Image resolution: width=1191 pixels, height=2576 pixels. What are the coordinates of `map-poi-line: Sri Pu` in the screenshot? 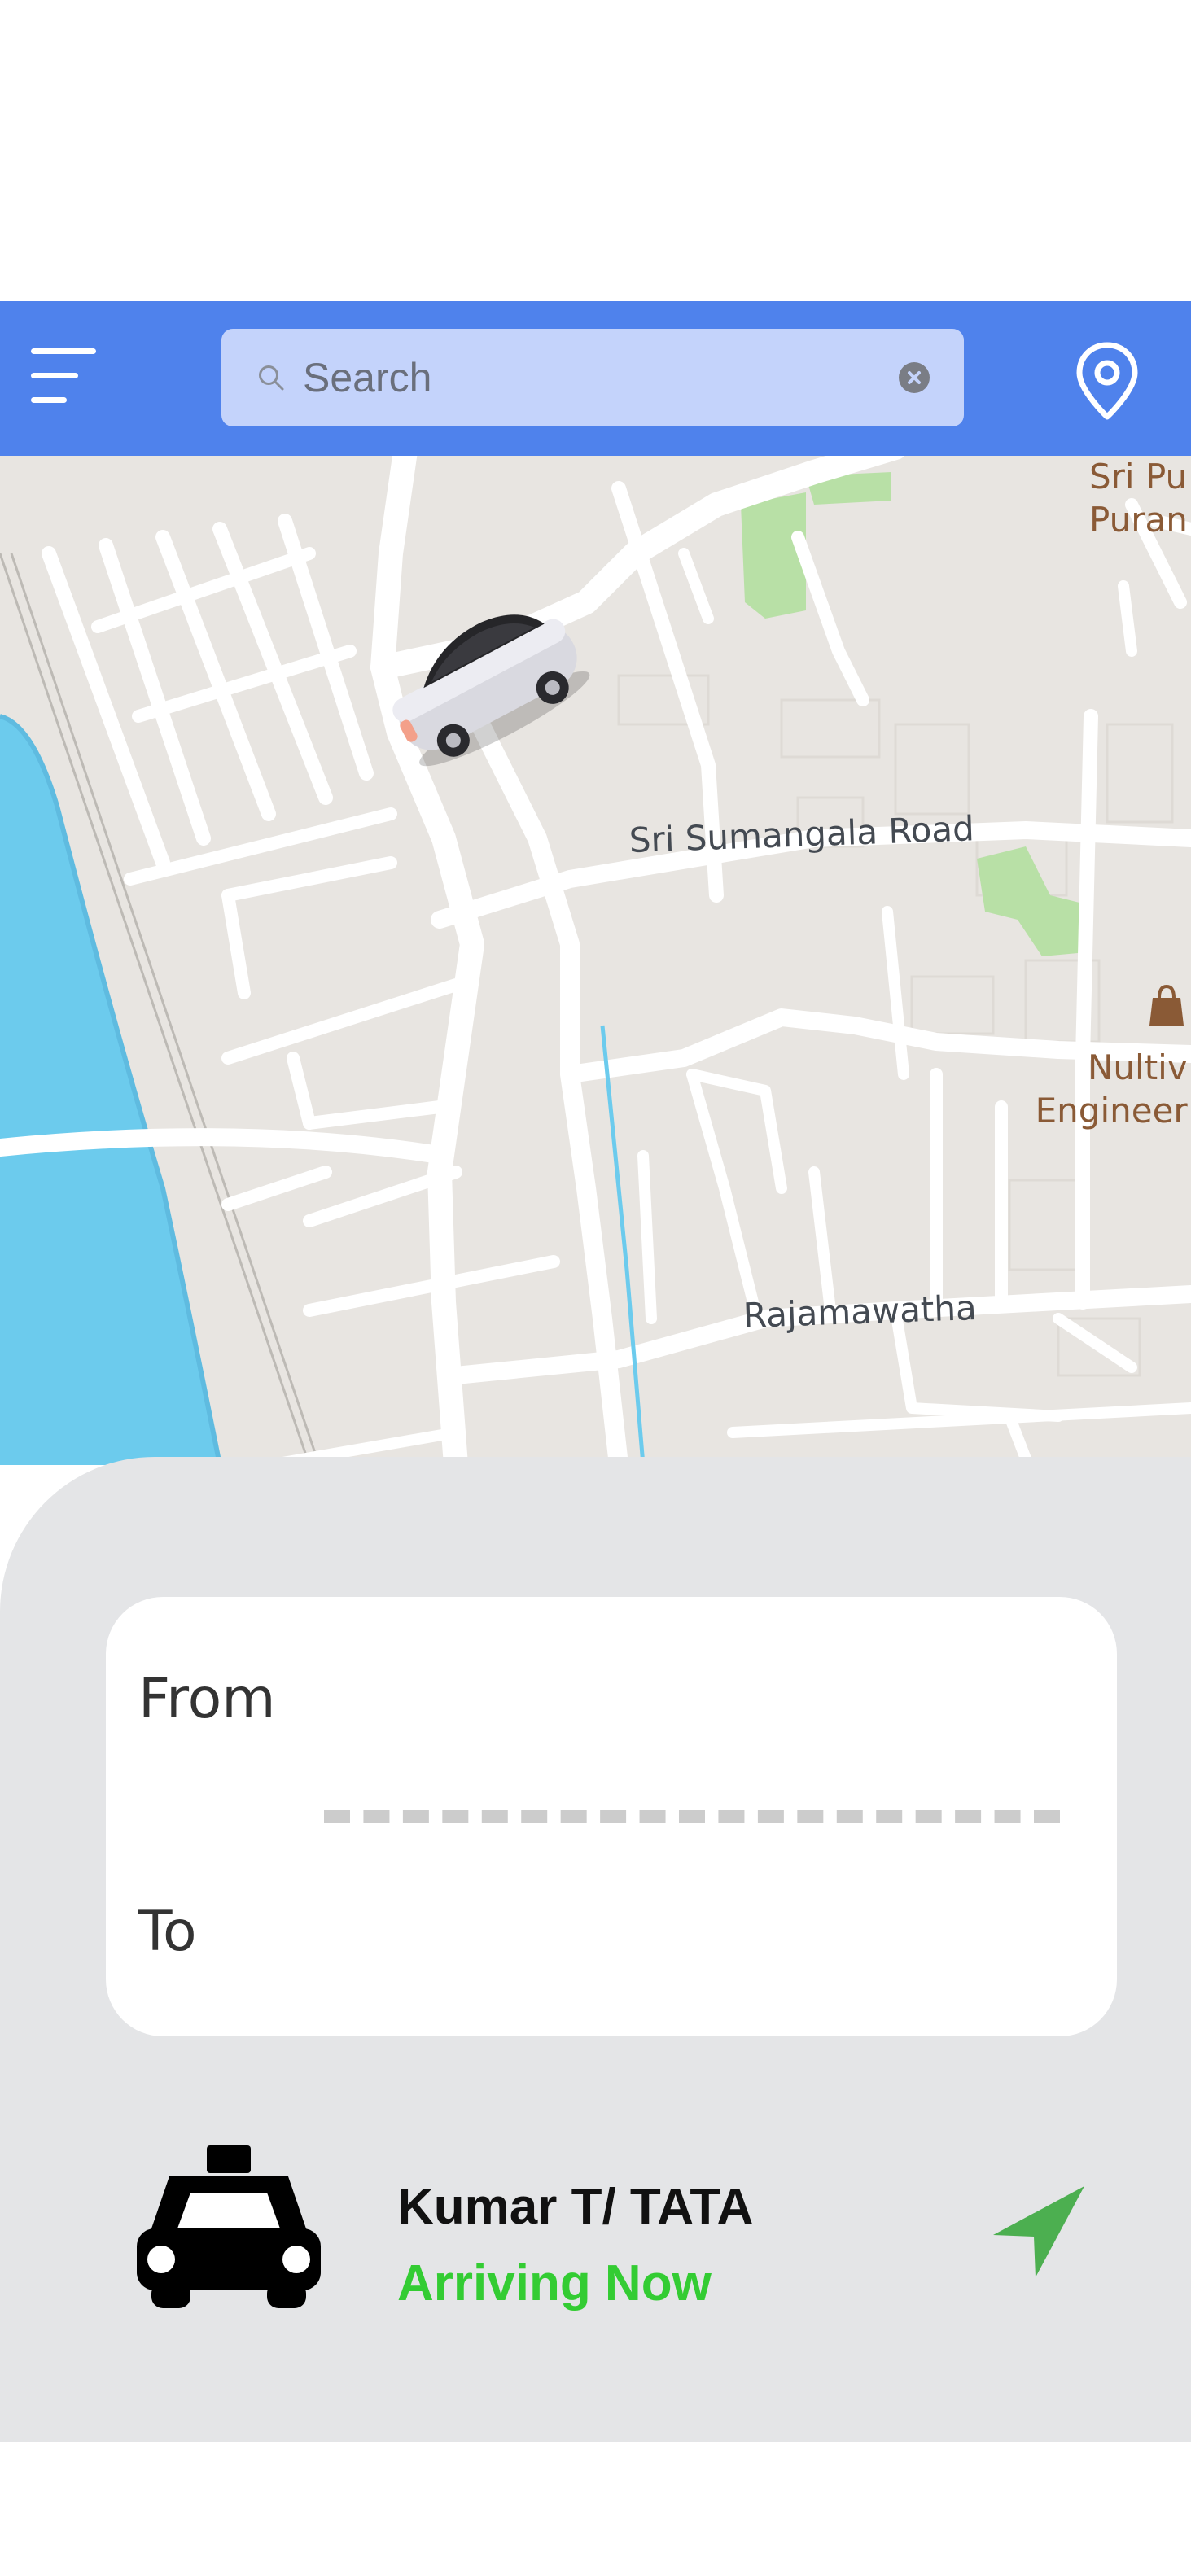 It's located at (1138, 476).